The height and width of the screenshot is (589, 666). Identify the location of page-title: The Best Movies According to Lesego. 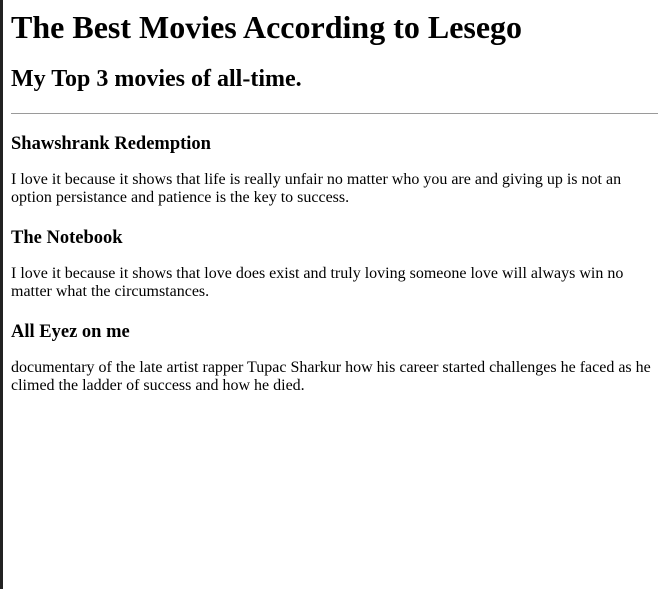
(267, 27).